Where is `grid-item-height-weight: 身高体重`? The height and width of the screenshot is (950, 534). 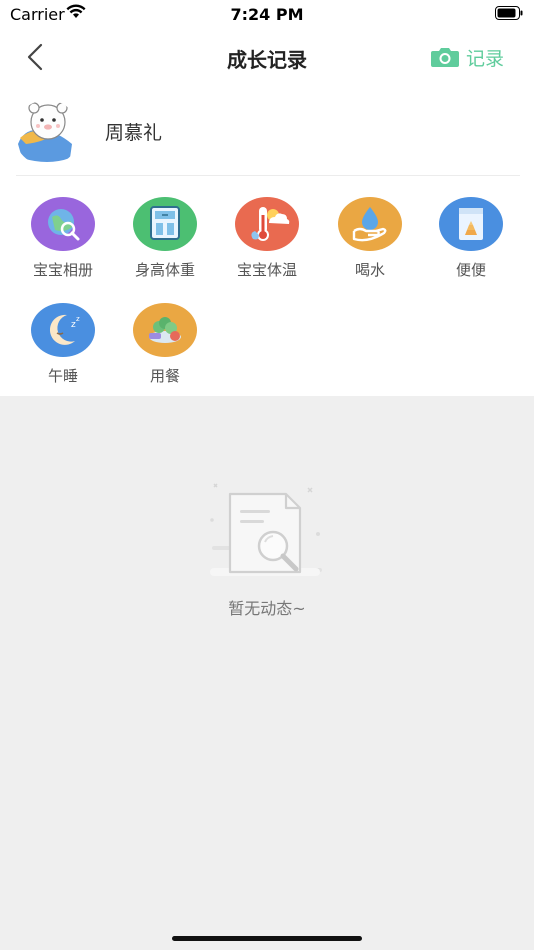
grid-item-height-weight: 身高体重 is located at coordinates (165, 247).